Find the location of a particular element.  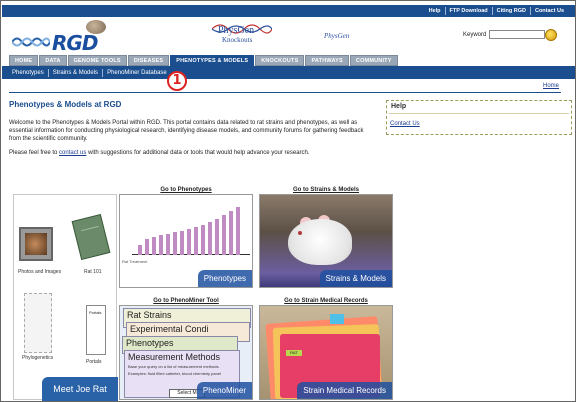

tab-data: DATA is located at coordinates (53, 60).